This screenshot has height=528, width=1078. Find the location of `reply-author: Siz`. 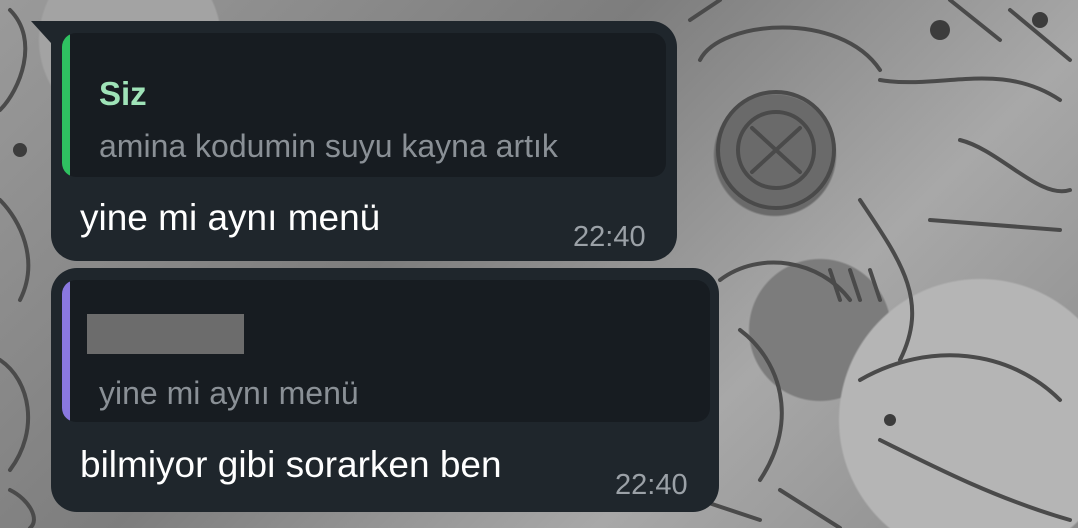

reply-author: Siz is located at coordinates (123, 93).